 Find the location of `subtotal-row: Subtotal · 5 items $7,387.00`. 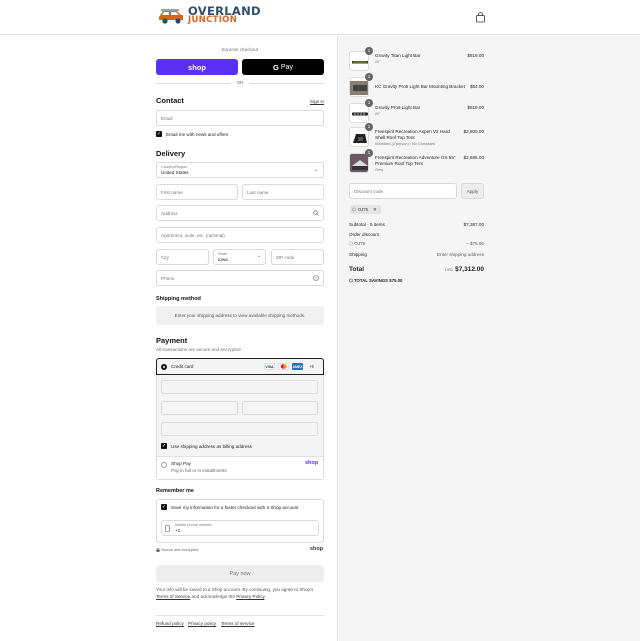

subtotal-row: Subtotal · 5 items $7,387.00 is located at coordinates (416, 224).